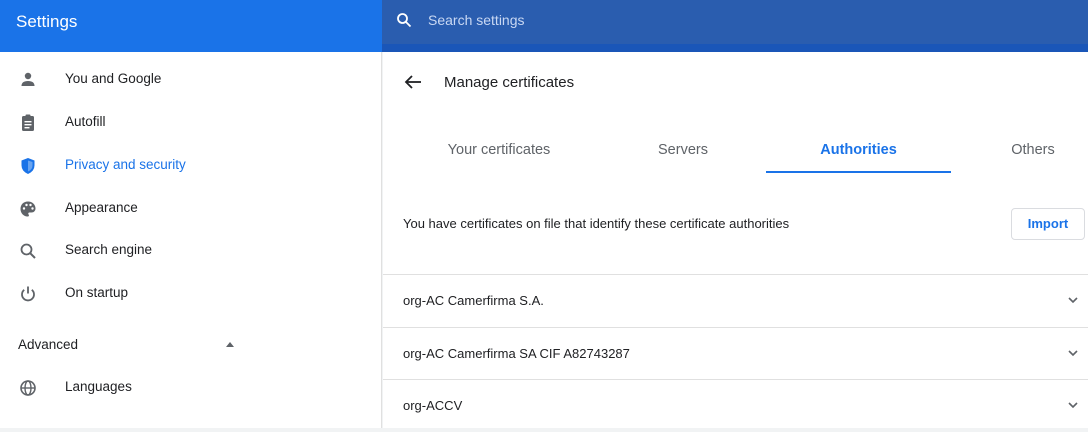 The image size is (1088, 432). What do you see at coordinates (191, 209) in the screenshot?
I see `sidebar-item-appearance: Appearance` at bounding box center [191, 209].